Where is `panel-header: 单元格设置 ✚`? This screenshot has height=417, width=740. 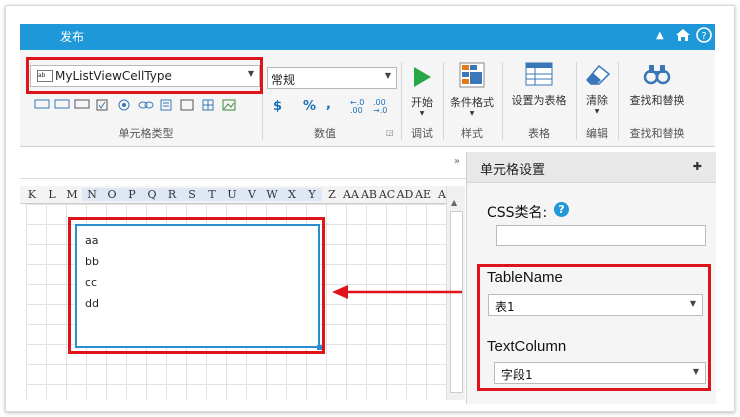 panel-header: 单元格设置 ✚ is located at coordinates (591, 167).